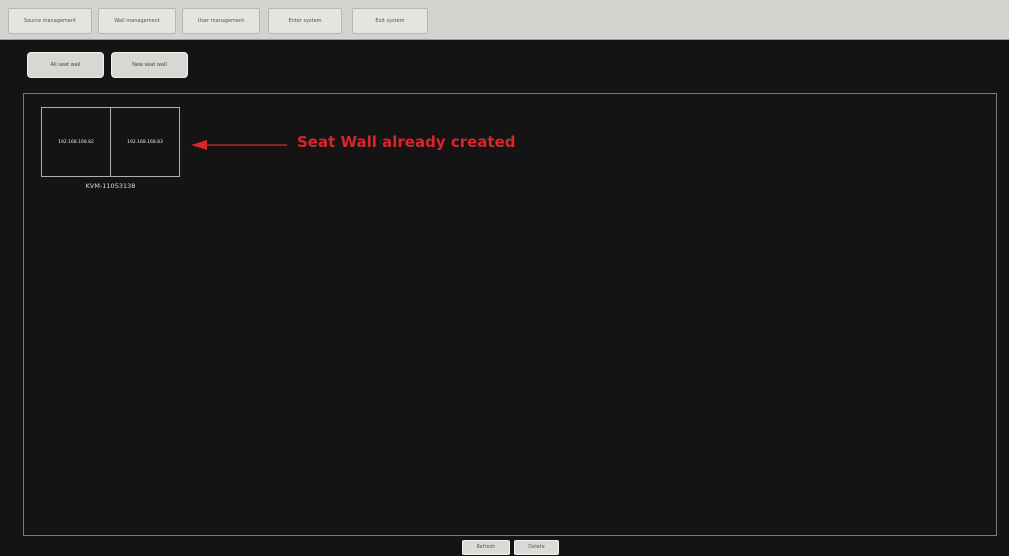 Image resolution: width=1009 pixels, height=556 pixels. What do you see at coordinates (305, 21) in the screenshot?
I see `enter-system-button: Enter system` at bounding box center [305, 21].